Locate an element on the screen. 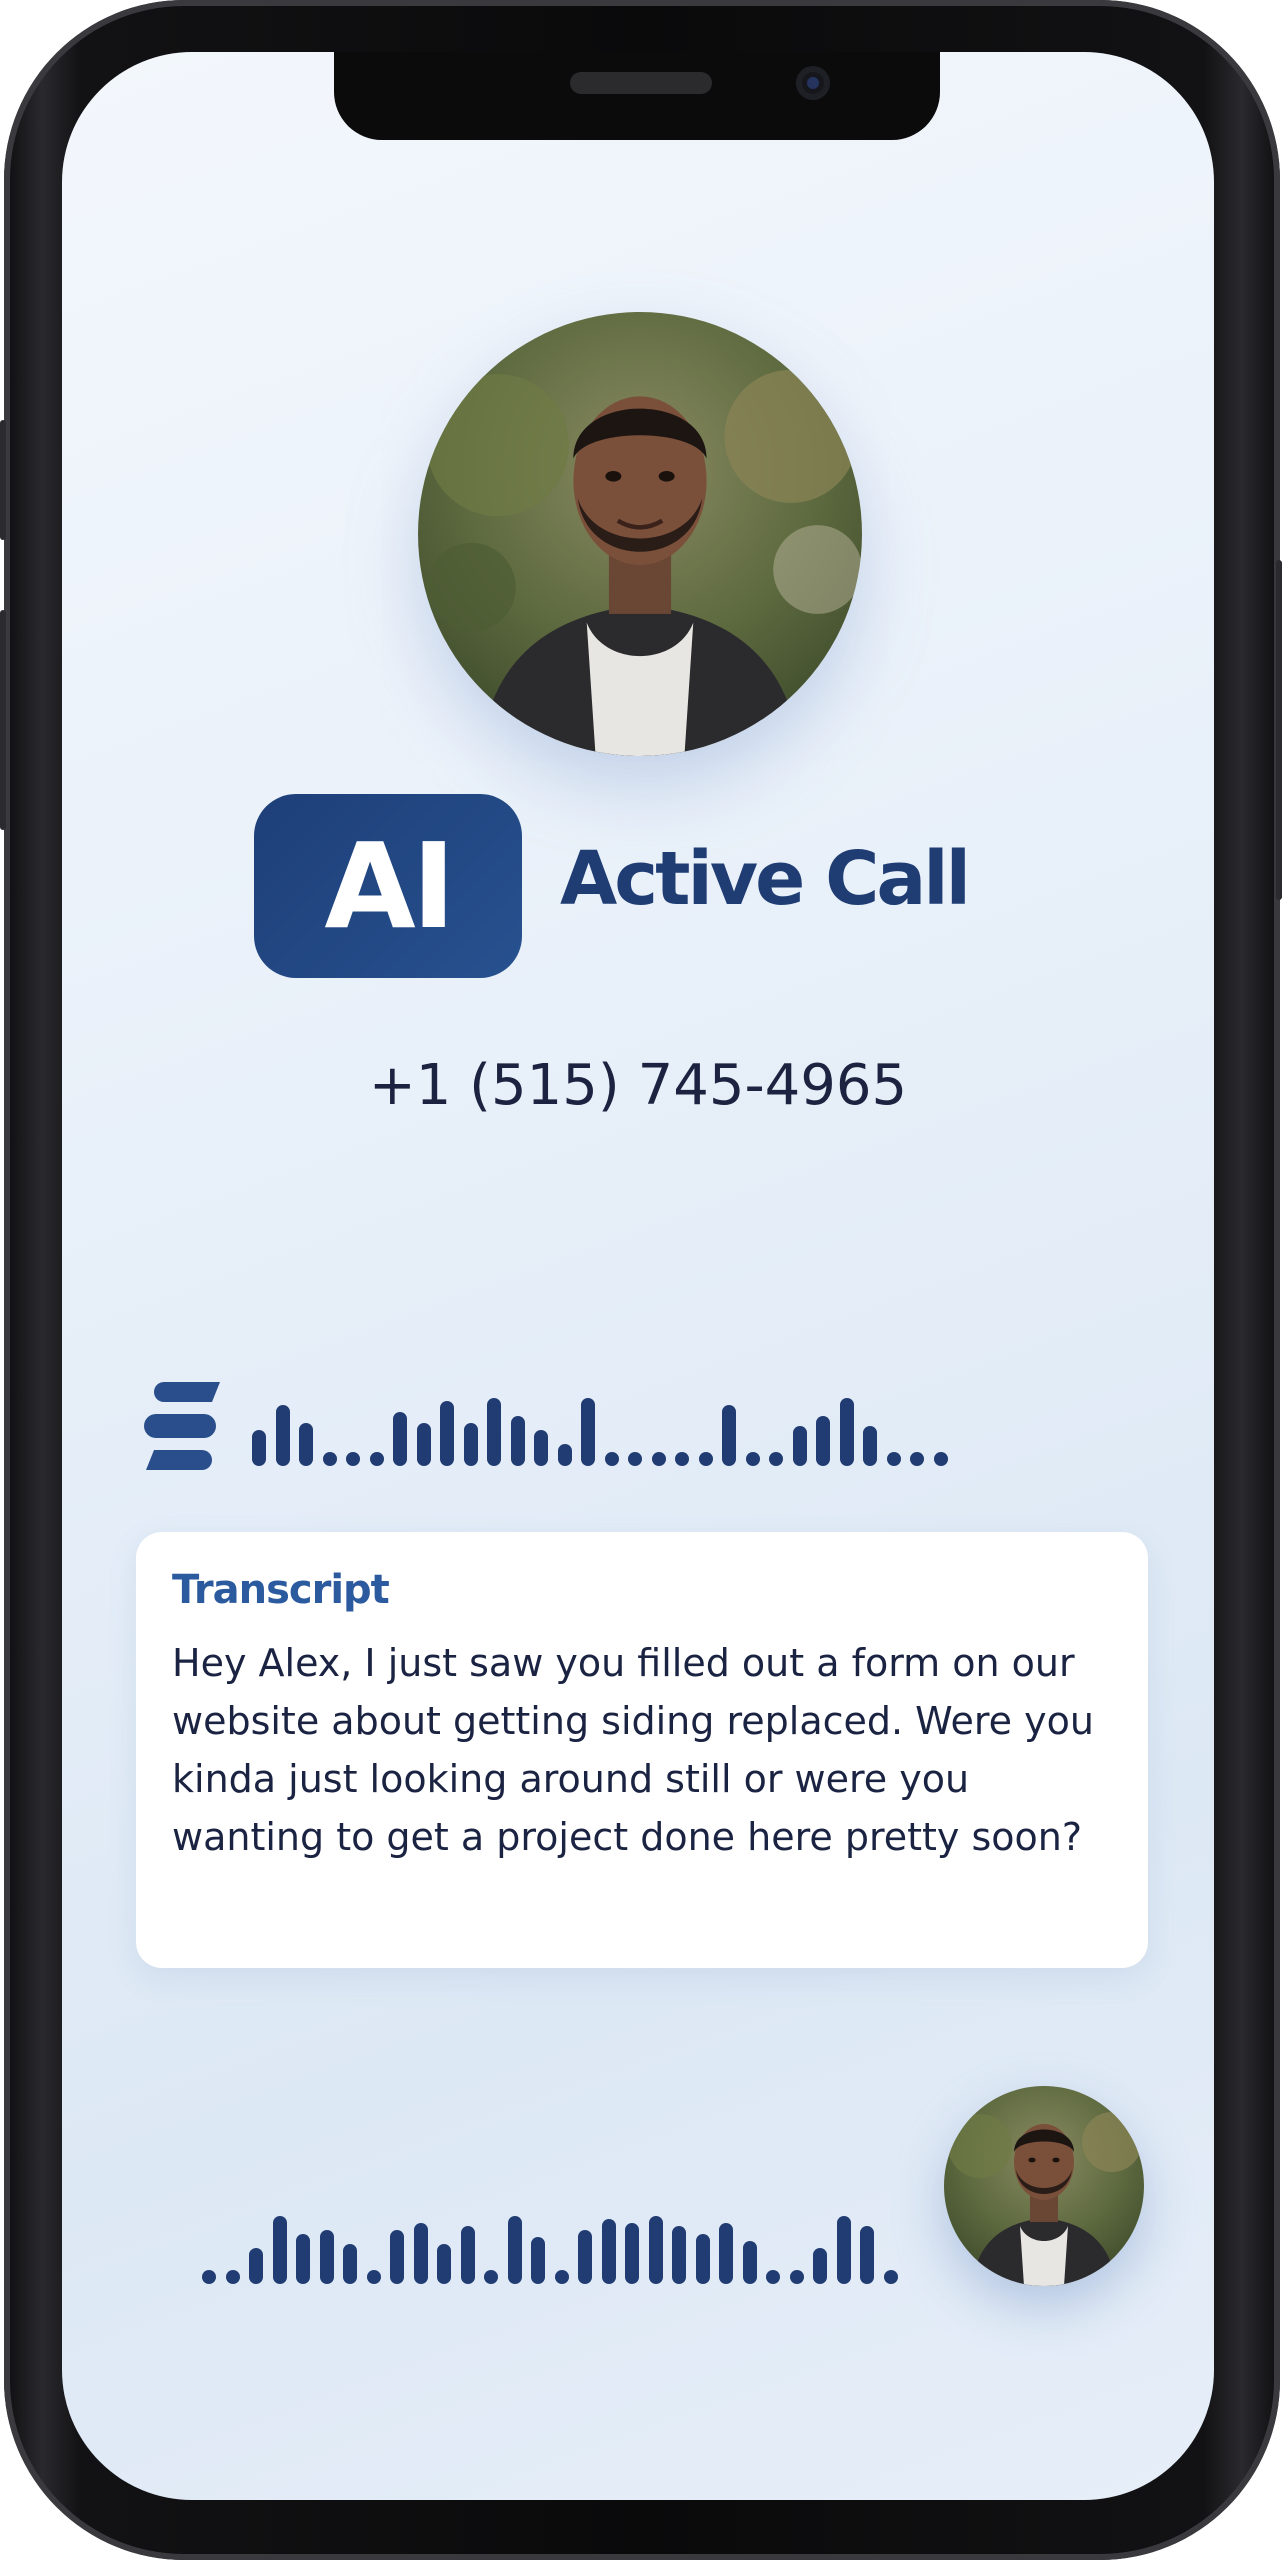  front-camera-icon is located at coordinates (813, 83).